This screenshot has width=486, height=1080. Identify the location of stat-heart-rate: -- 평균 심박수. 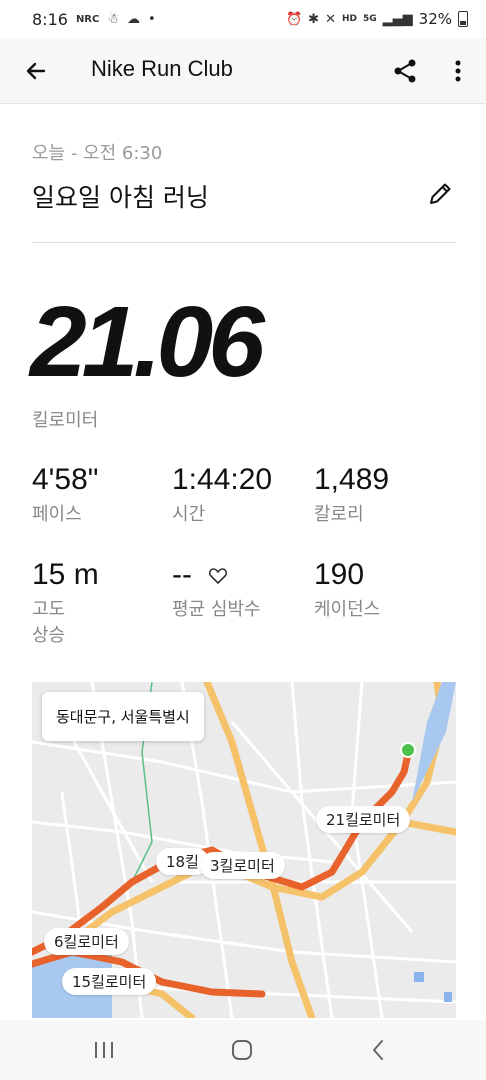
(216, 590).